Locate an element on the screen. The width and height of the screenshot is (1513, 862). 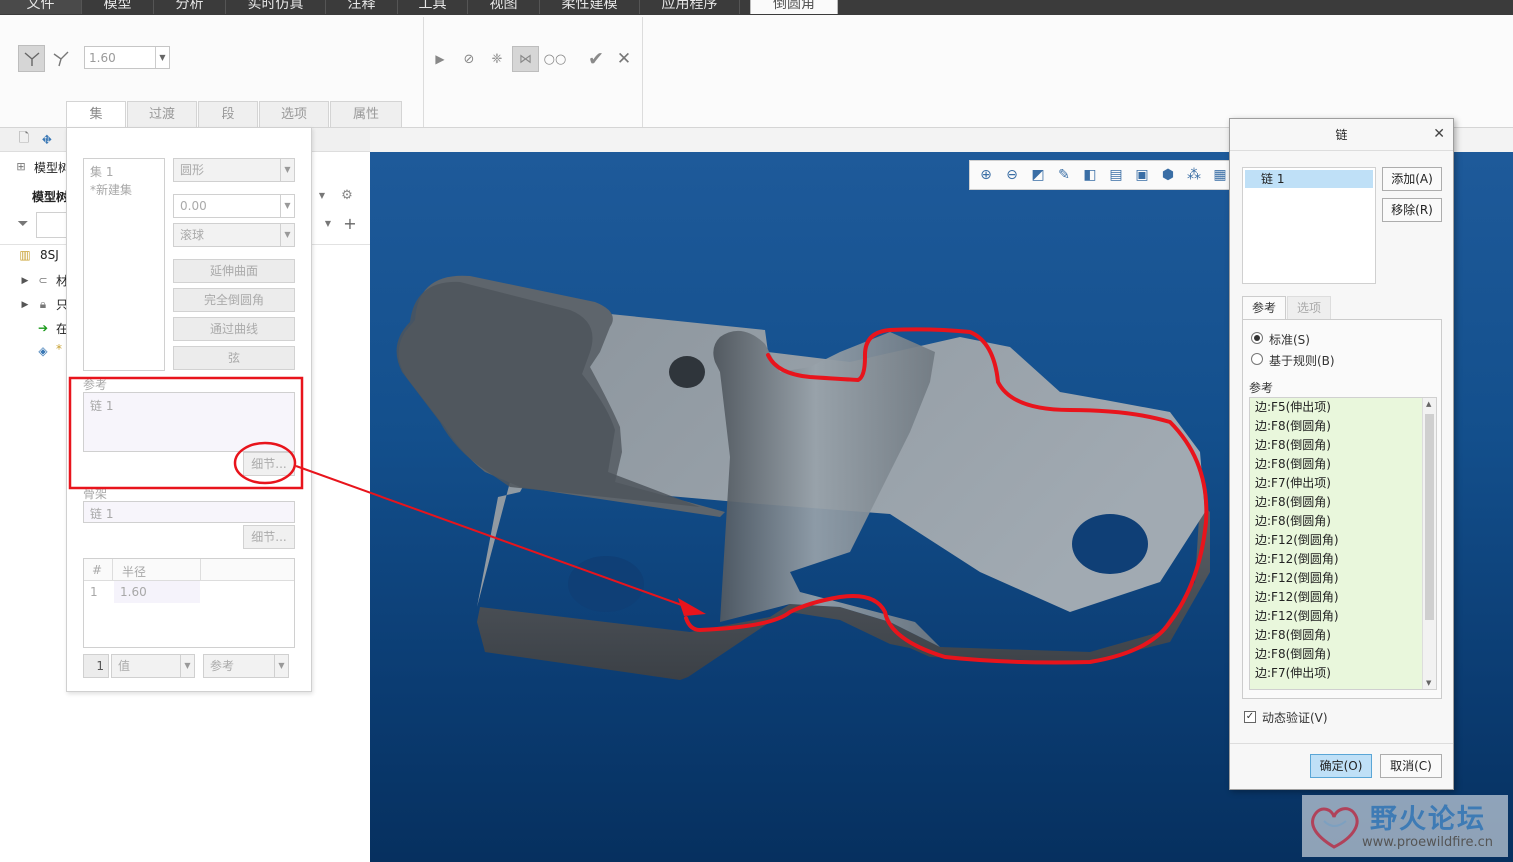
annotation-display-icon: ▦ is located at coordinates (1220, 175).